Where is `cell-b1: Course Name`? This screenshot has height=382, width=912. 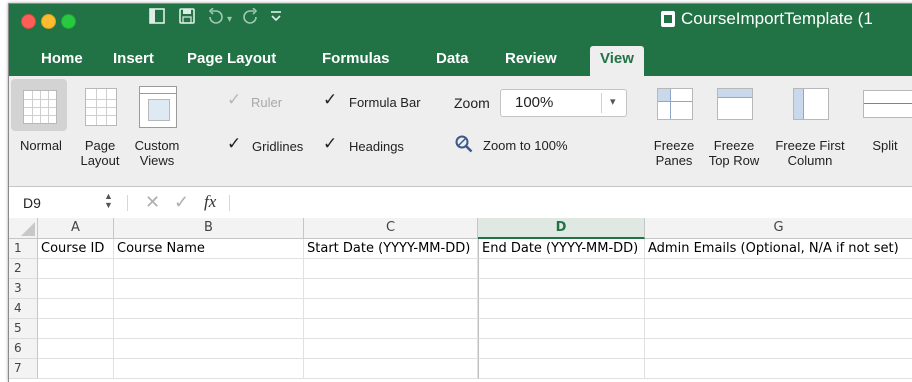
cell-b1: Course Name is located at coordinates (209, 249).